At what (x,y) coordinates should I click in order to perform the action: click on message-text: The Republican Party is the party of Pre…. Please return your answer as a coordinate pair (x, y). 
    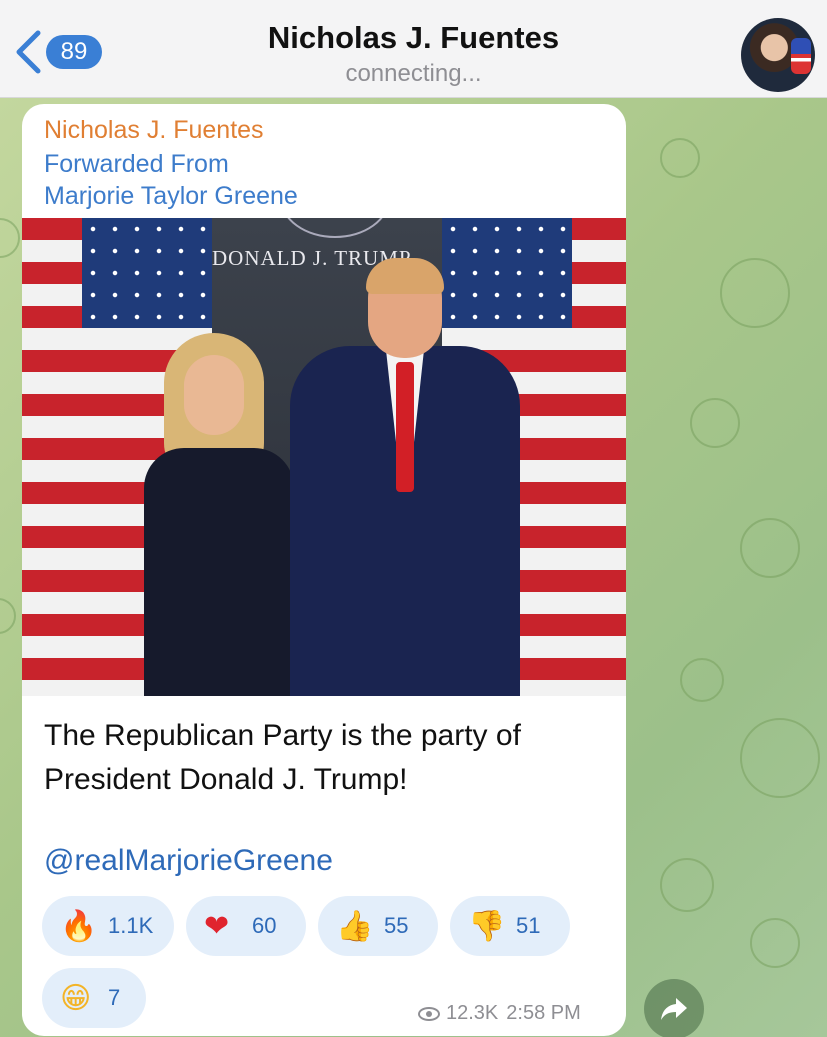
    Looking at the image, I should click on (324, 758).